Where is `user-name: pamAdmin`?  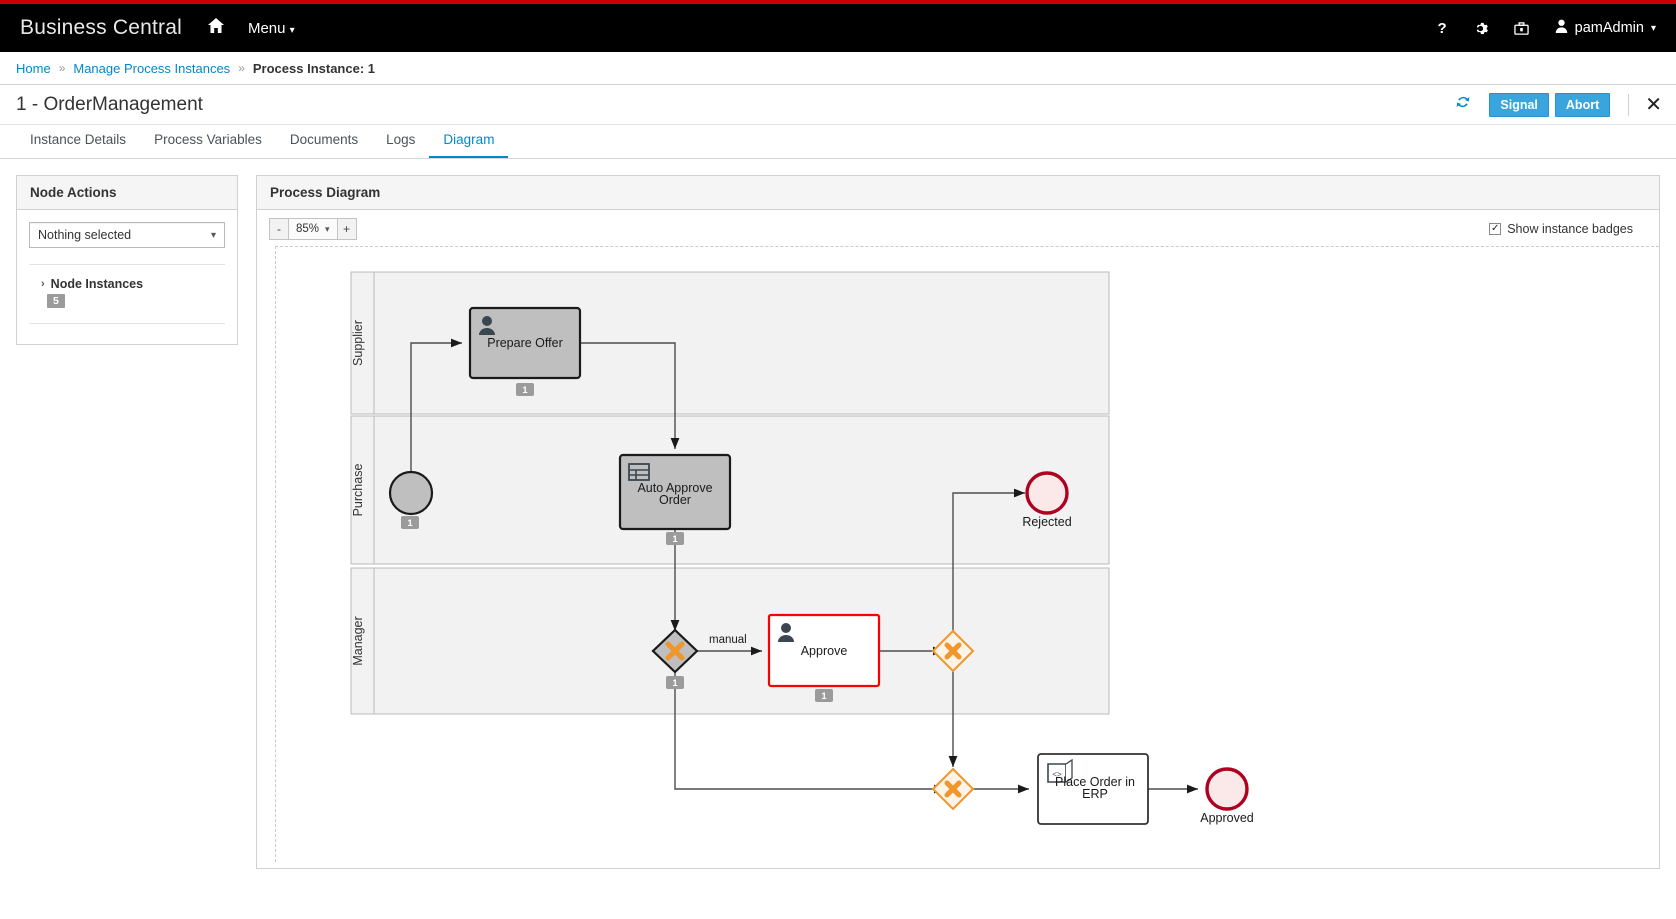
user-name: pamAdmin is located at coordinates (1609, 28).